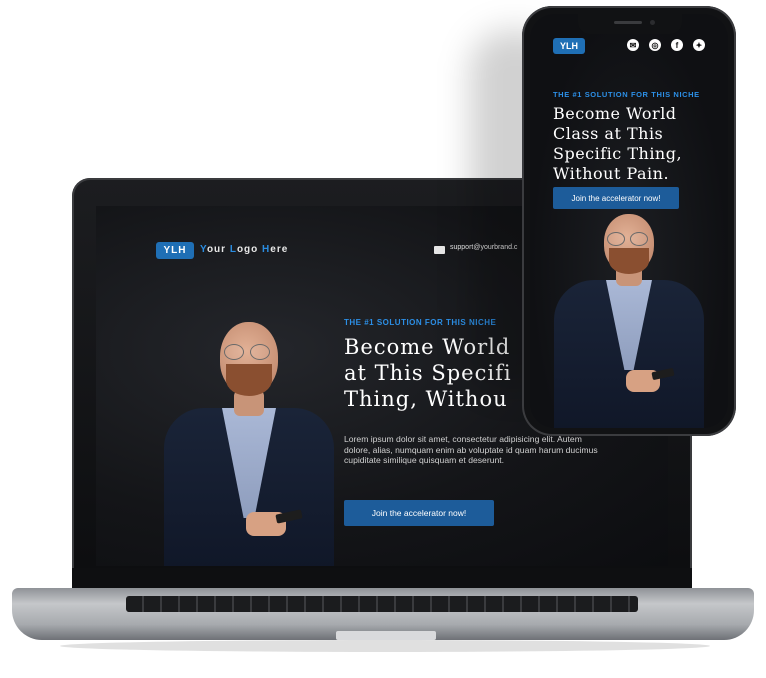 The width and height of the screenshot is (766, 678). I want to click on logo-text-part: ogo, so click(249, 249).